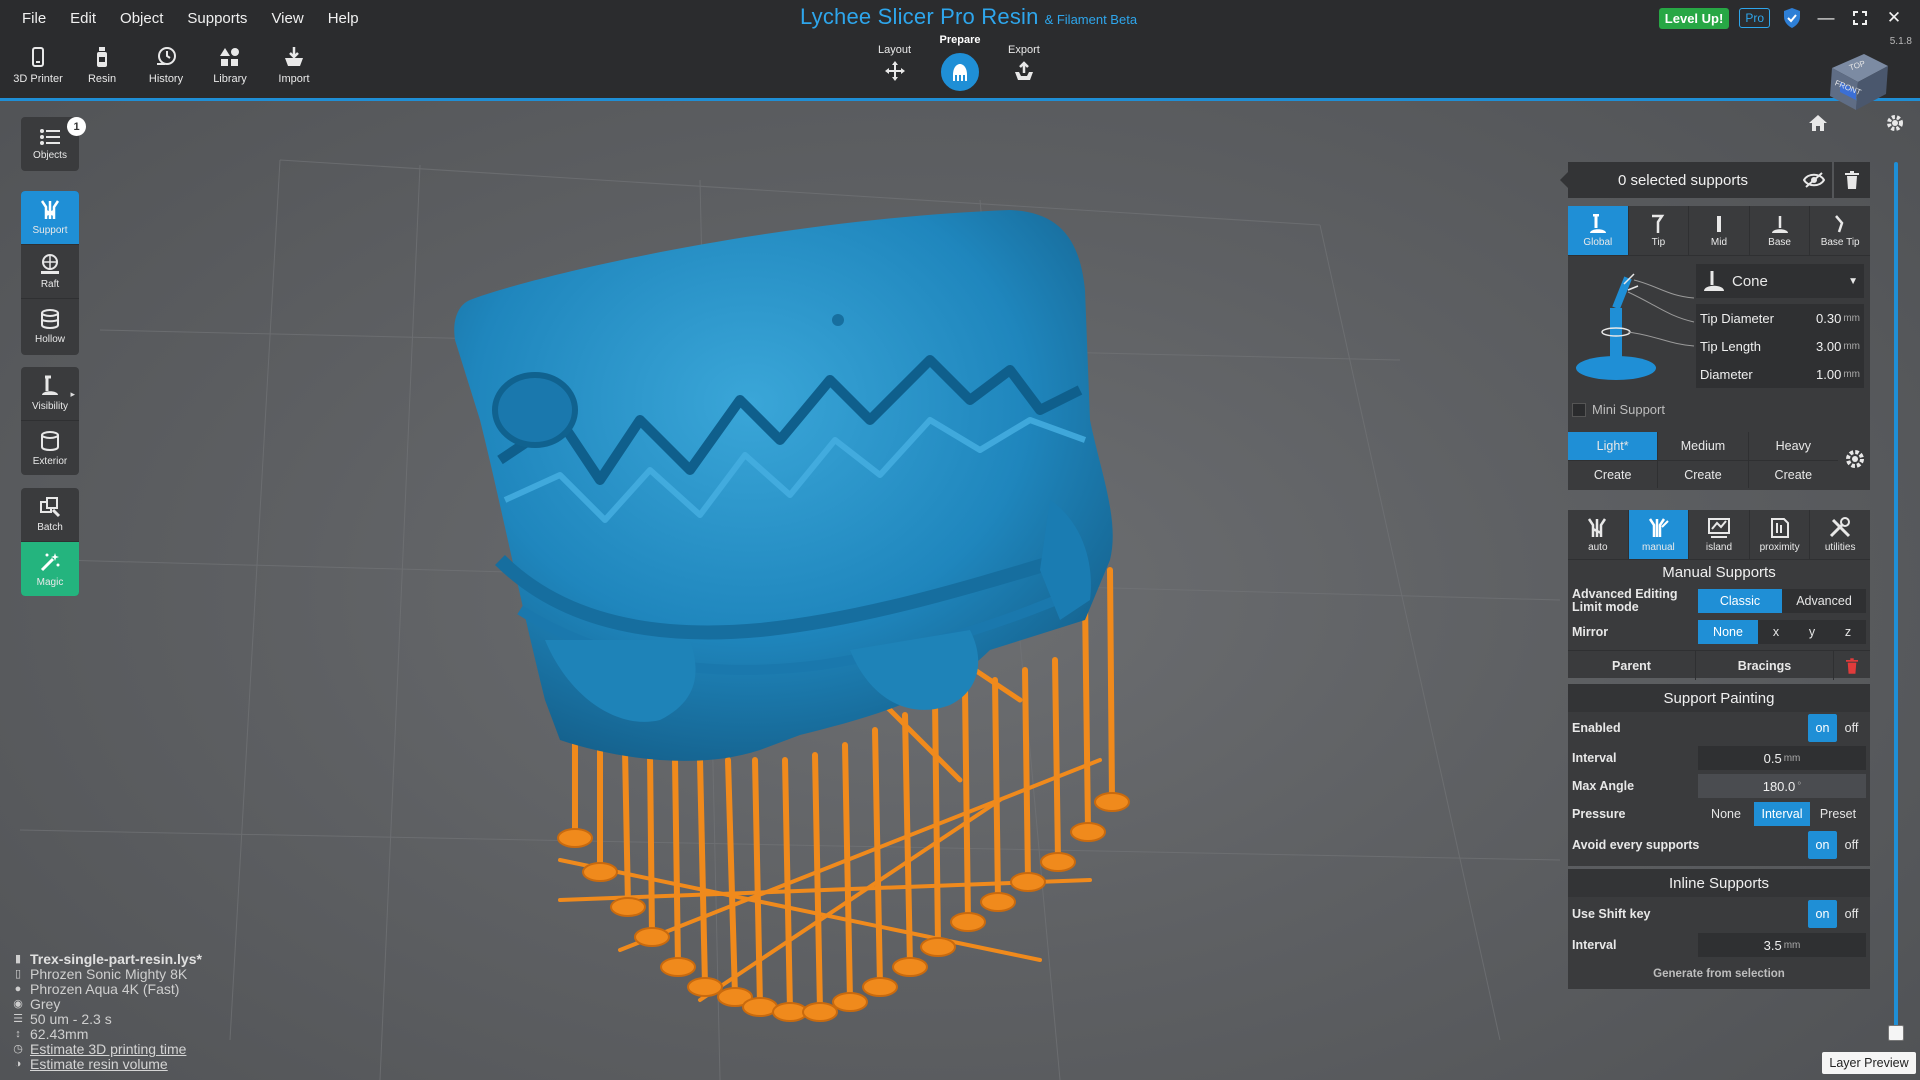  Describe the element at coordinates (230, 79) in the screenshot. I see `library-label: Library` at that location.